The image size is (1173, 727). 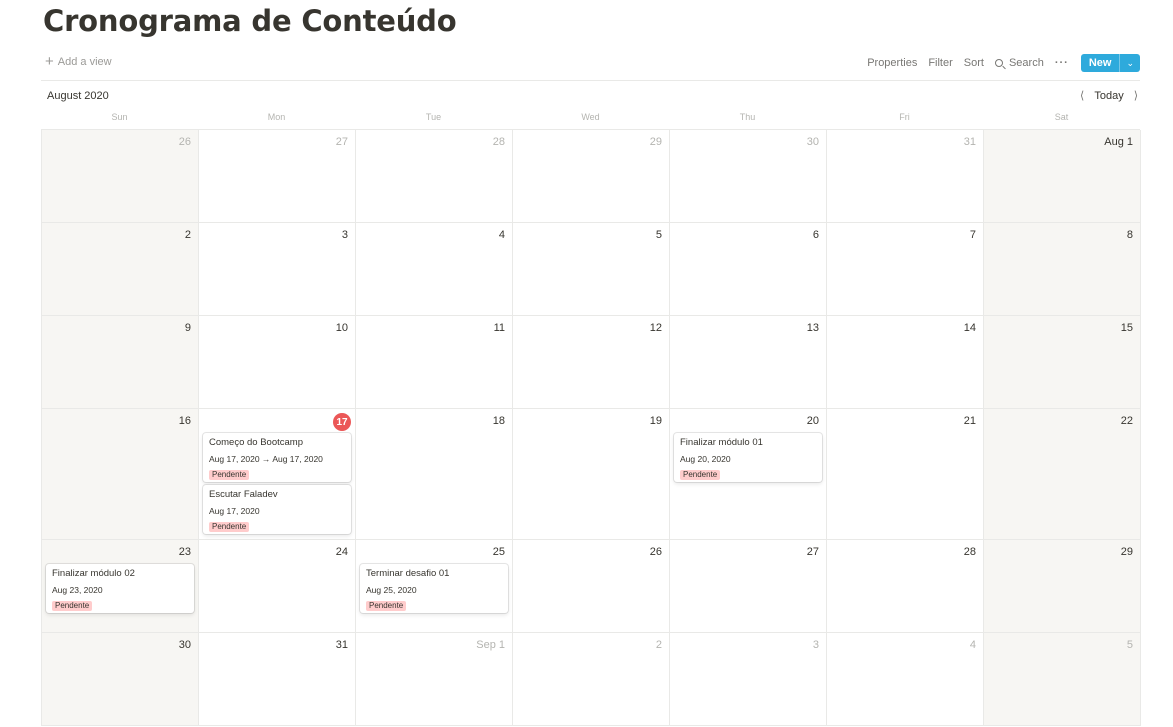 What do you see at coordinates (1118, 142) in the screenshot?
I see `day-number: Aug 1` at bounding box center [1118, 142].